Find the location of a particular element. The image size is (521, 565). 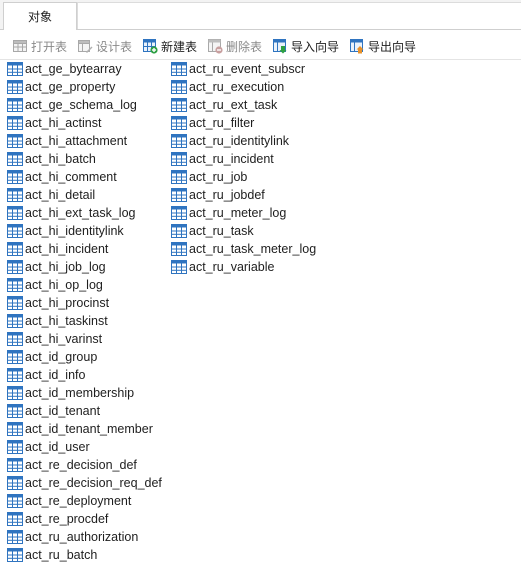

table-item-label: act_ge_bytearray is located at coordinates (73, 69).